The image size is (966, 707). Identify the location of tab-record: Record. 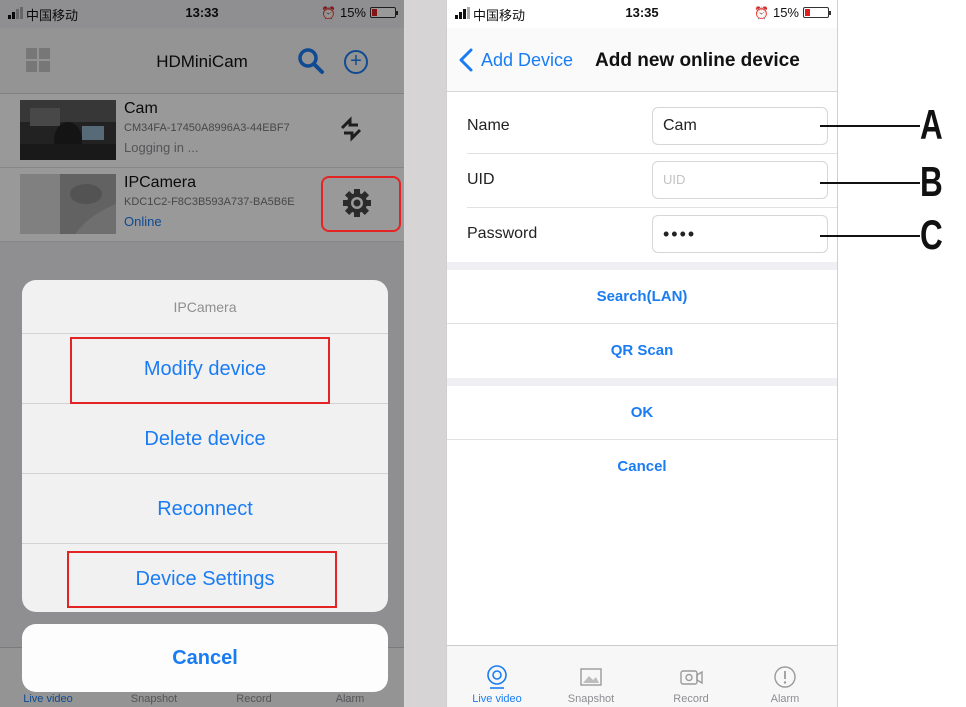
(691, 684).